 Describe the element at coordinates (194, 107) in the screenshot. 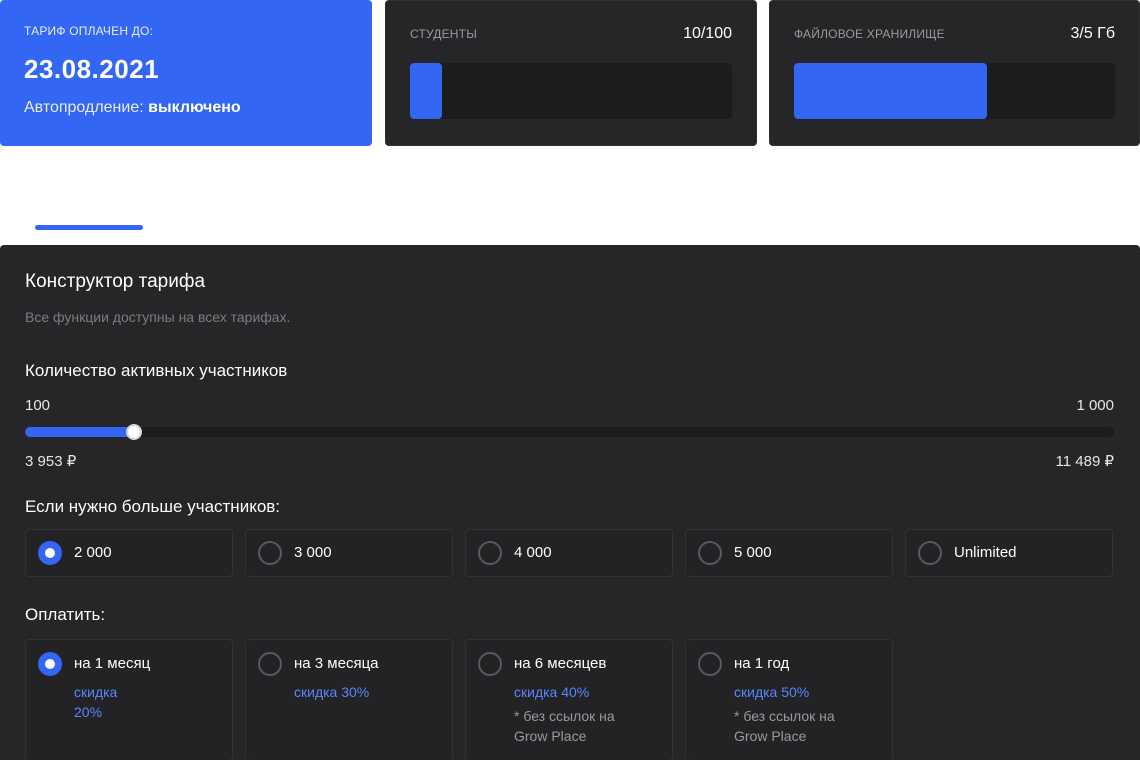

I see `autorenew-value: выключено` at that location.